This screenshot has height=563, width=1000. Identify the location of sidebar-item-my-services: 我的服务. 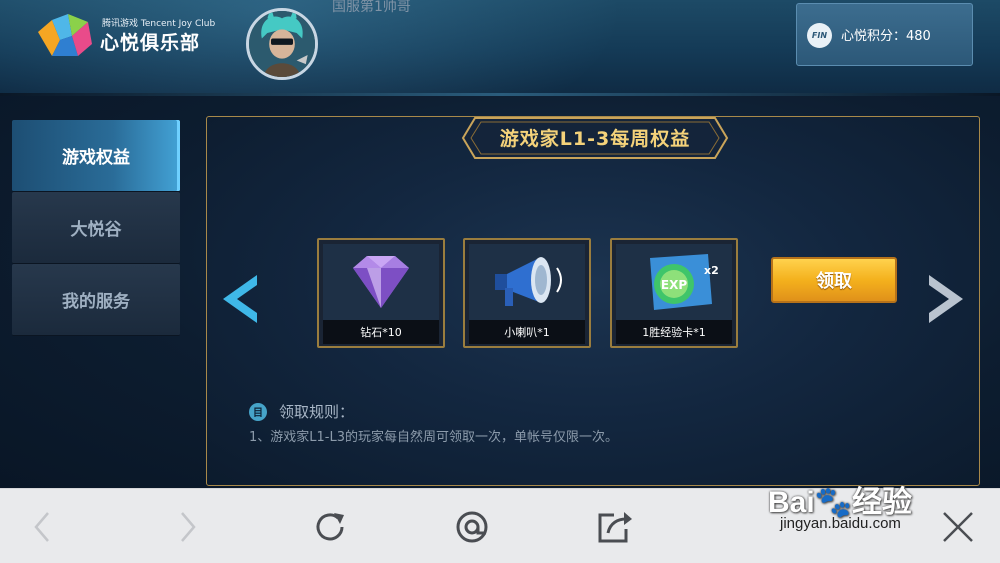
(96, 300).